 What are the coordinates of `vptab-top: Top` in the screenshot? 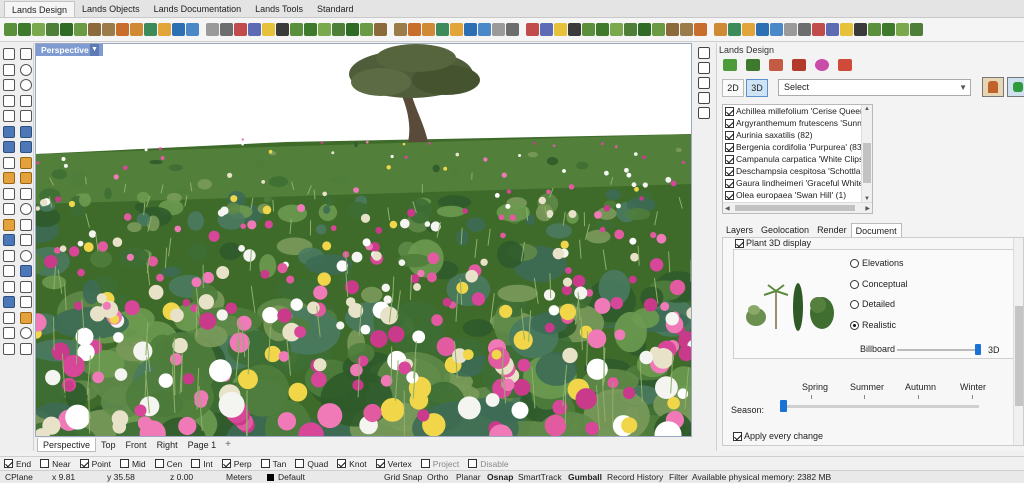 It's located at (108, 445).